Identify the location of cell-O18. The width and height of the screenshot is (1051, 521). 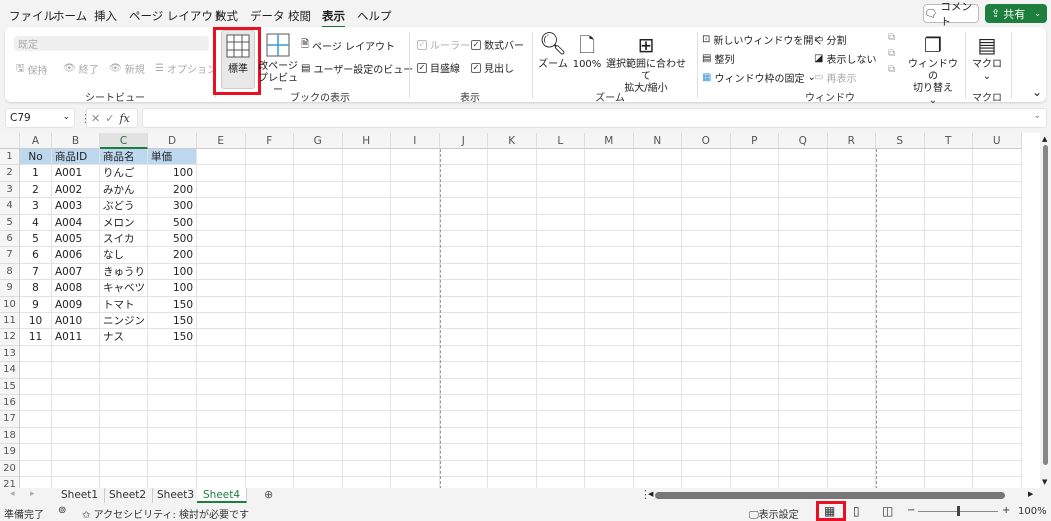
(706, 436).